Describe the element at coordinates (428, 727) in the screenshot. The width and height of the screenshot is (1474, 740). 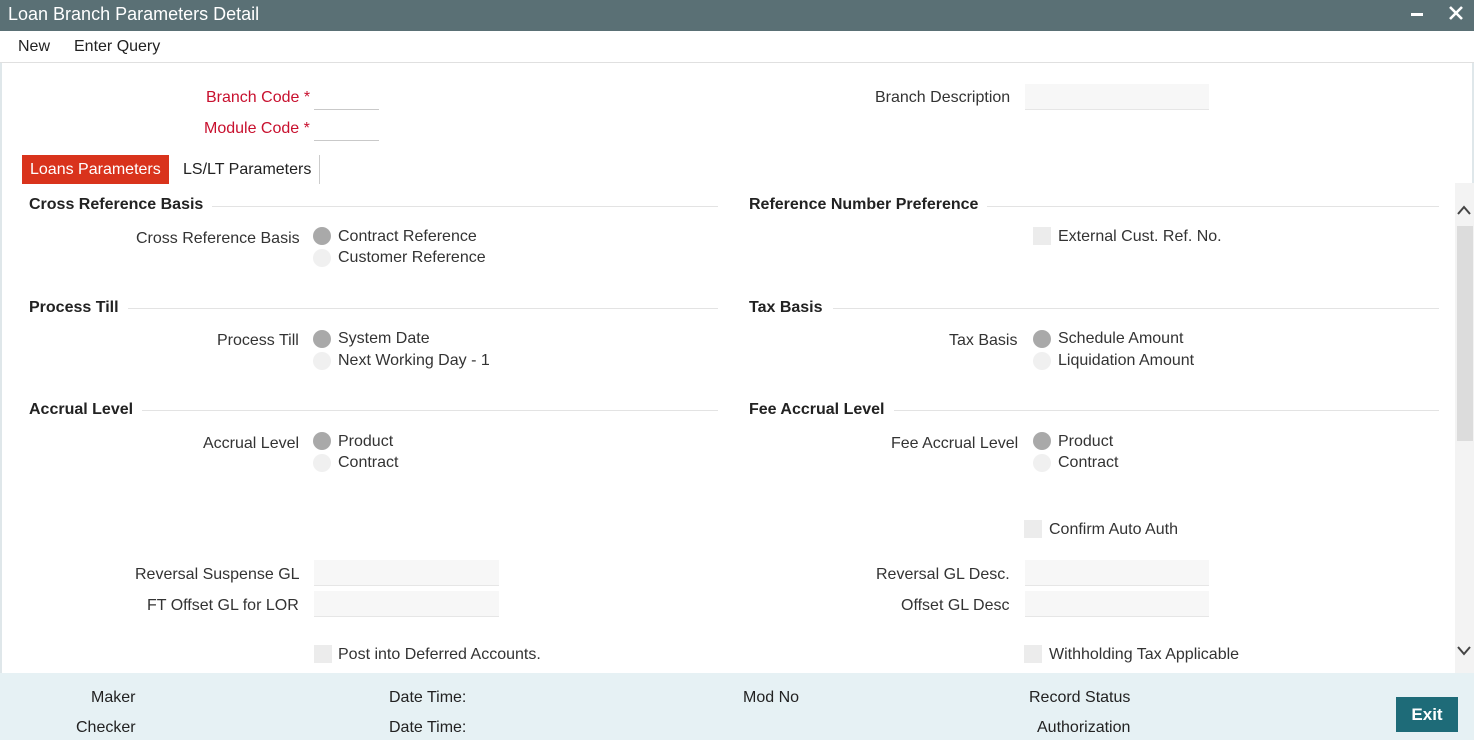
I see `checker-date-time-label: Date Time:` at that location.